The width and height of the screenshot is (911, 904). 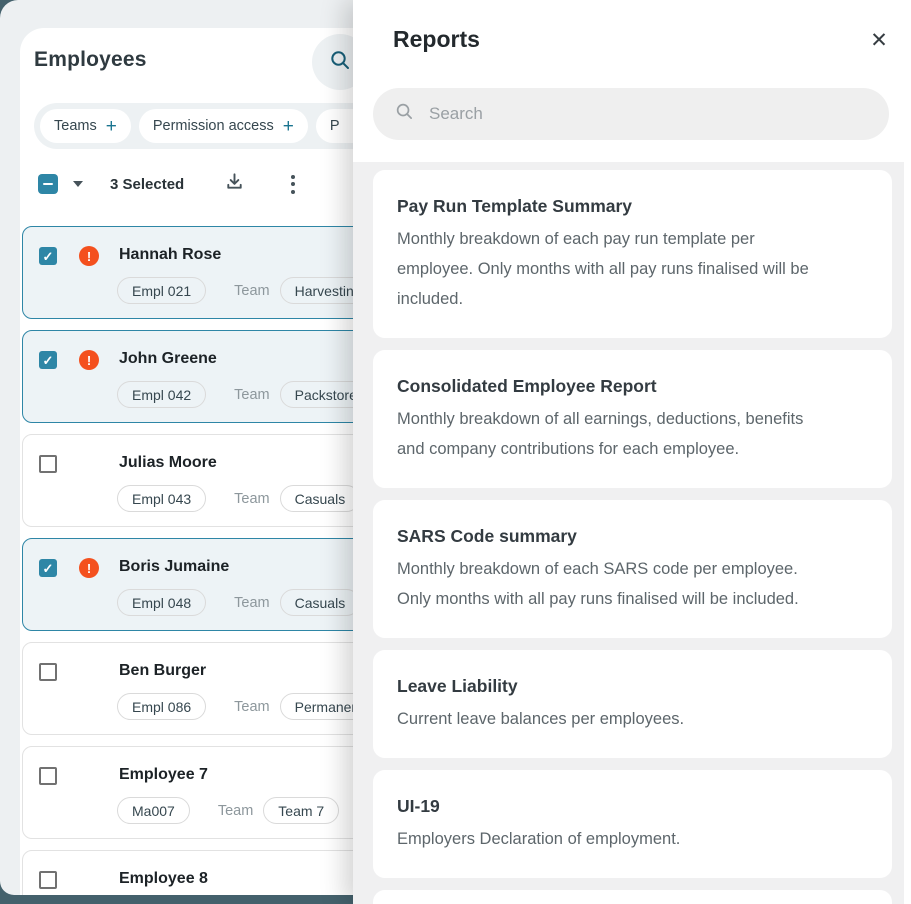 I want to click on employee-id-badge: Empl 021, so click(x=162, y=290).